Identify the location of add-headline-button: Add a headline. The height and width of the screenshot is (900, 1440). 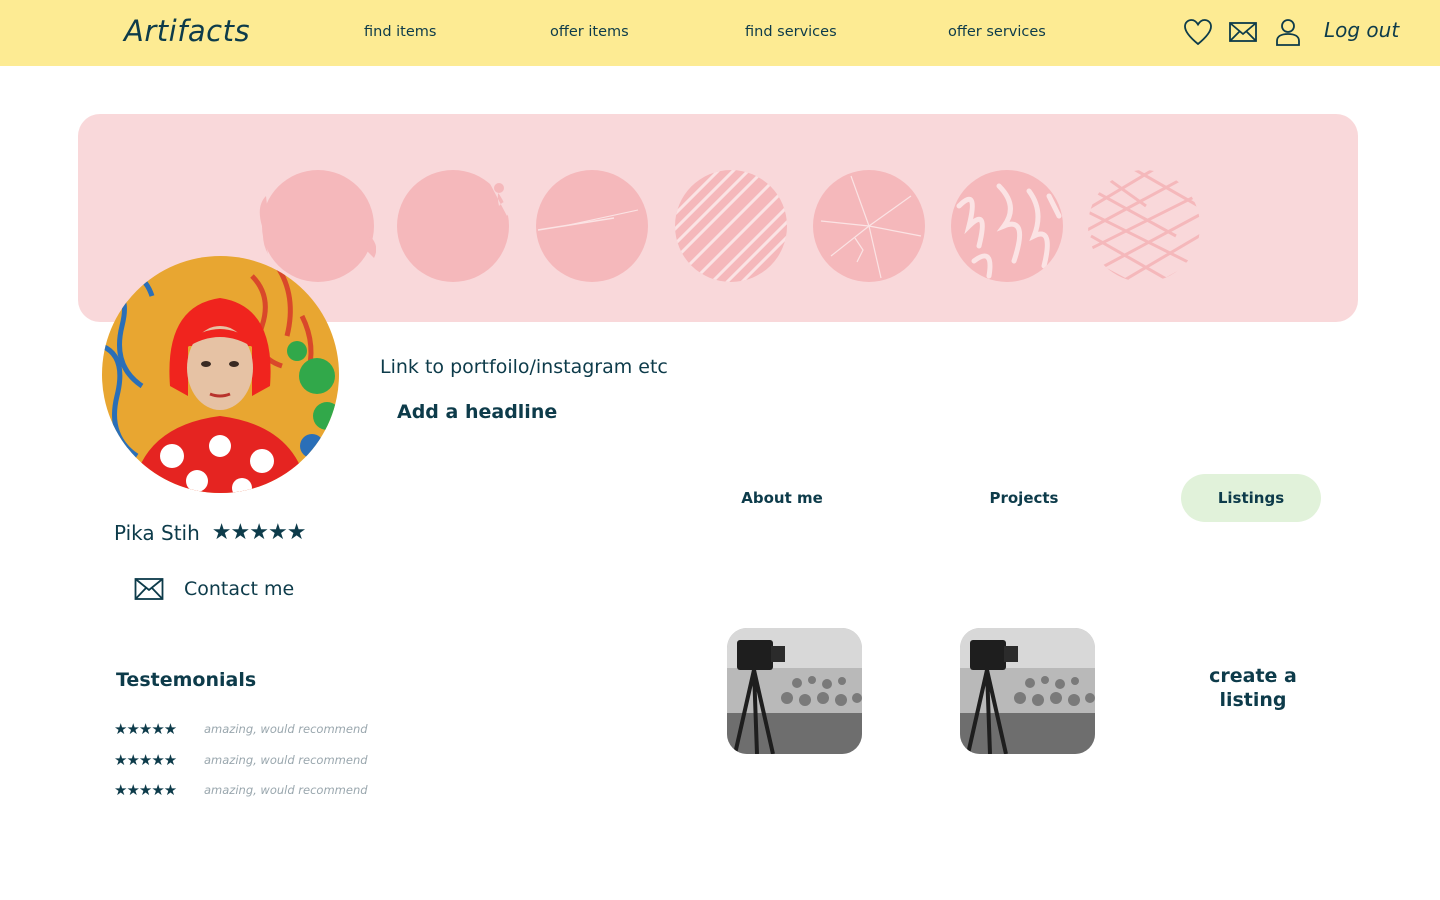
(477, 412).